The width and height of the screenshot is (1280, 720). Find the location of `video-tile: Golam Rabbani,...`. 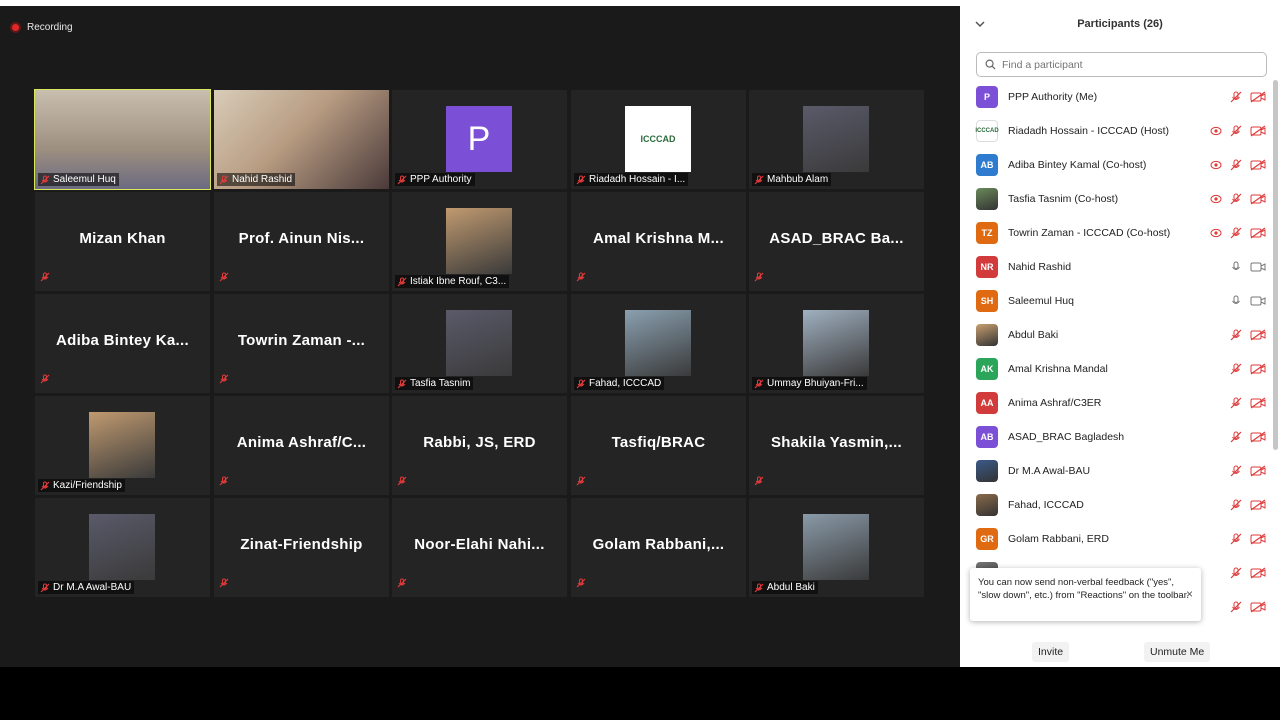

video-tile: Golam Rabbani,... is located at coordinates (658, 547).